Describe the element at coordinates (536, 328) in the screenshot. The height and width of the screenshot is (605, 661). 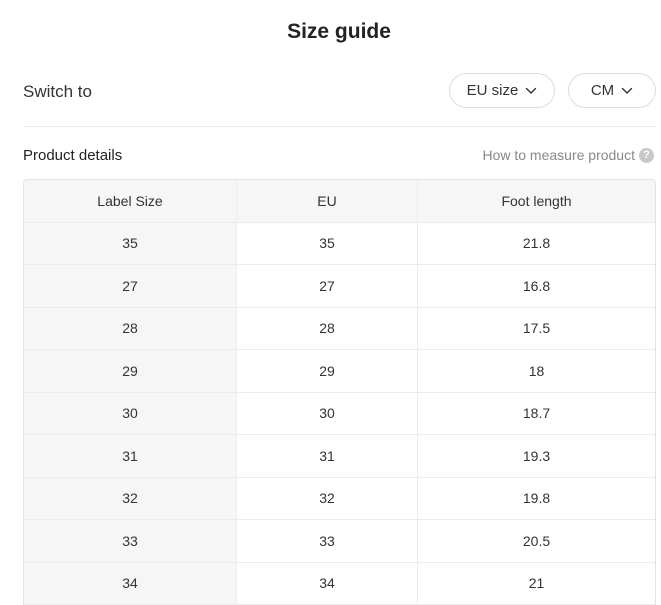
I see `cell-foot-length: 17.5` at that location.